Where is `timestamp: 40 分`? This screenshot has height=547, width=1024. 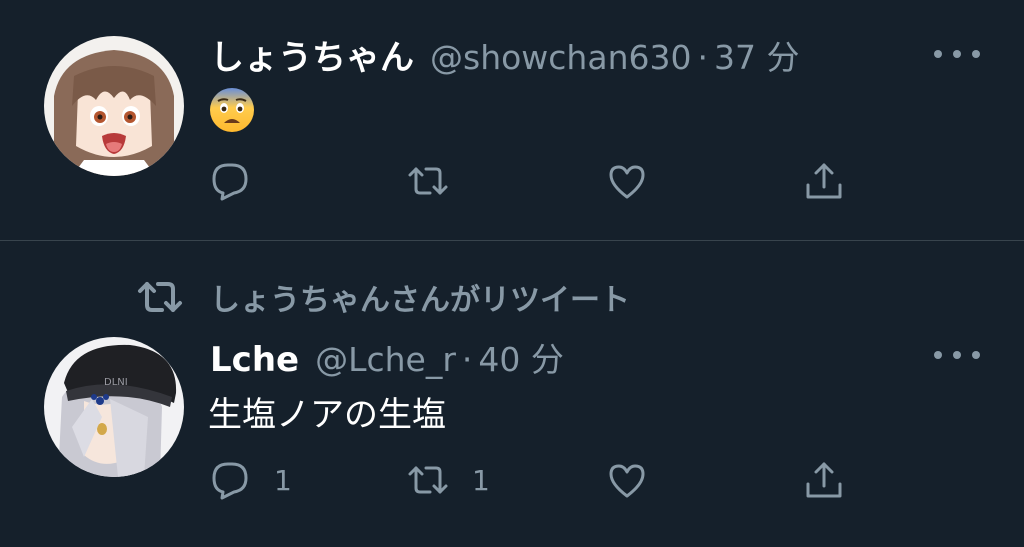 timestamp: 40 分 is located at coordinates (520, 357).